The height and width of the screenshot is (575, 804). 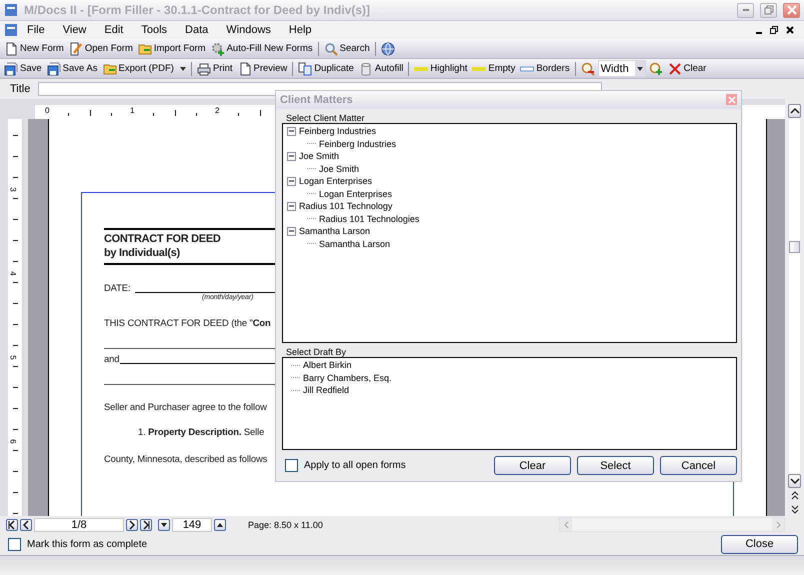 What do you see at coordinates (316, 351) in the screenshot?
I see `group-label: Select Draft By` at bounding box center [316, 351].